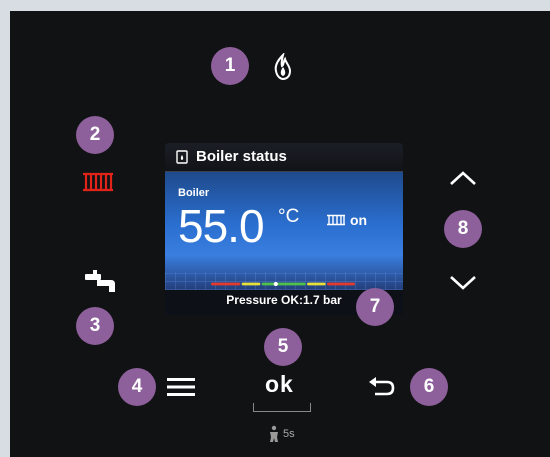  Describe the element at coordinates (289, 216) in the screenshot. I see `temperature-unit: °C` at that location.